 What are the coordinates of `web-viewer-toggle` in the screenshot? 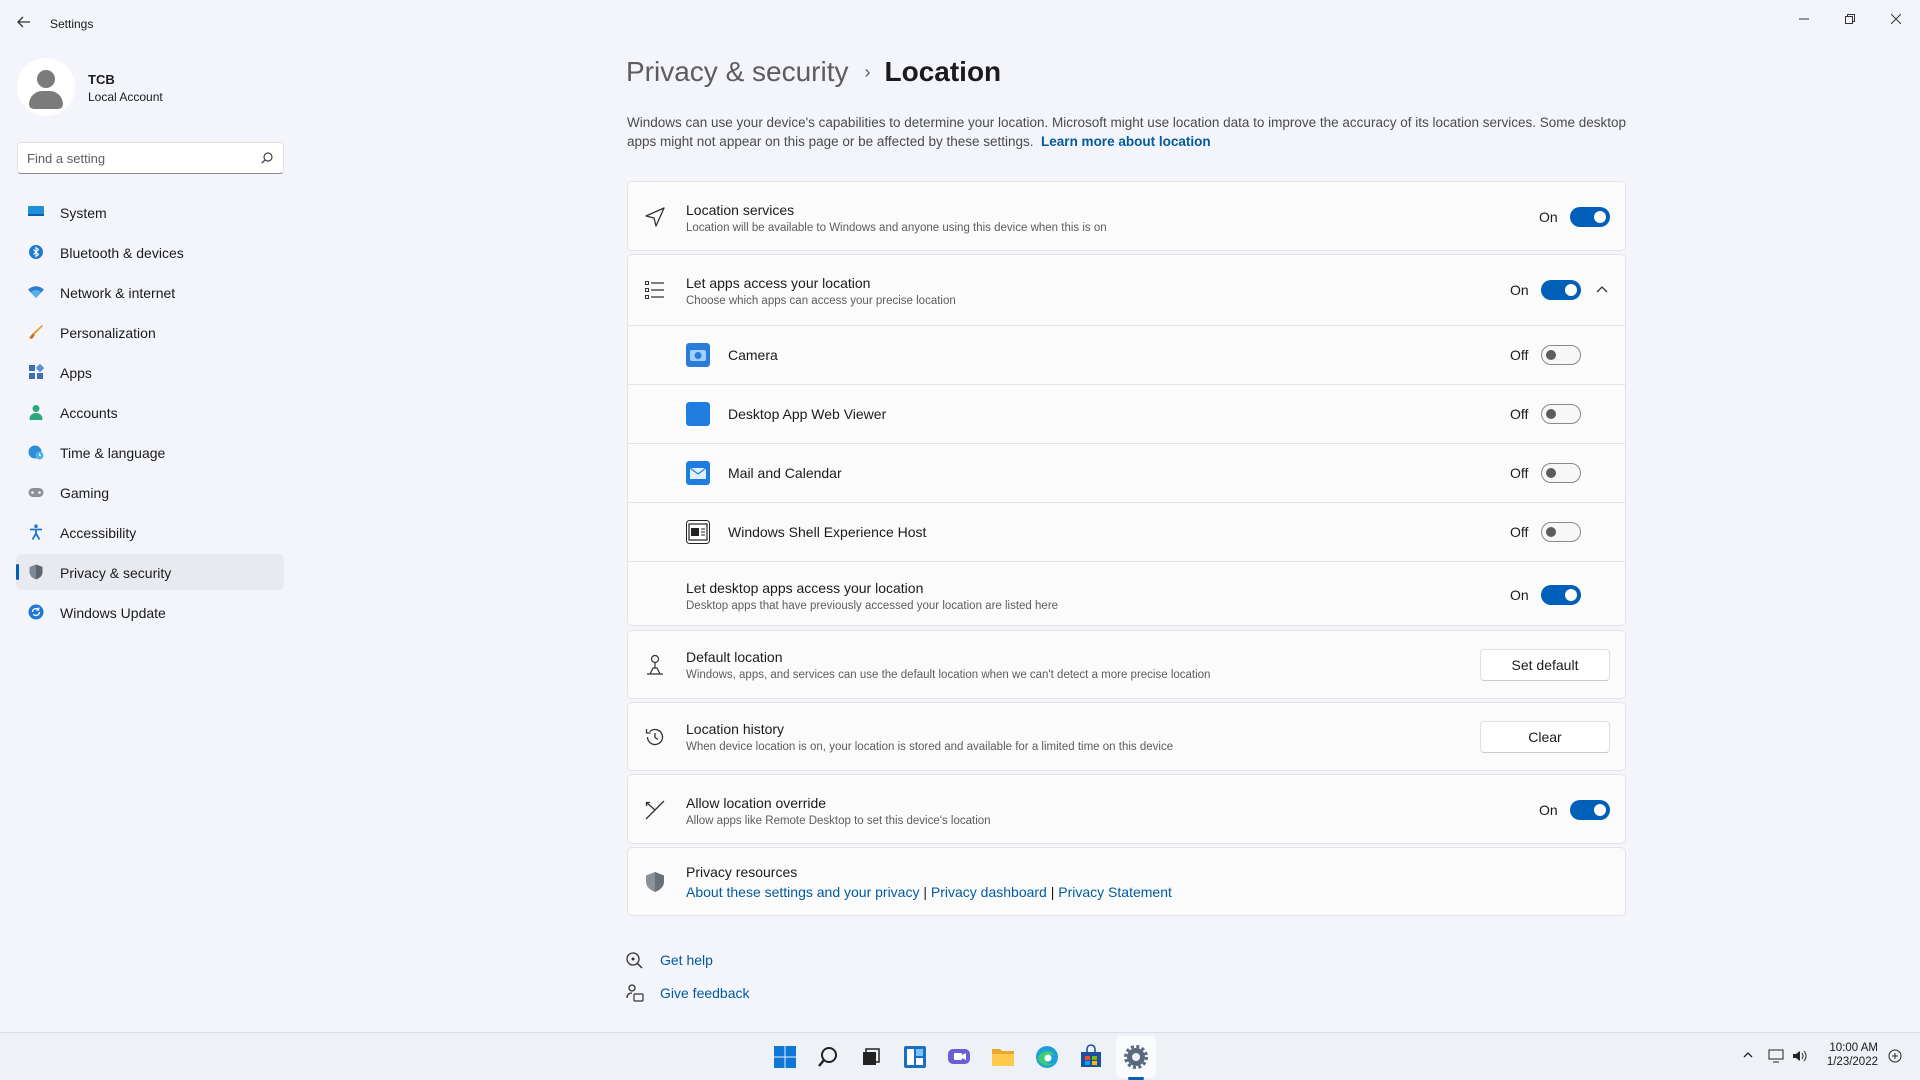 It's located at (1561, 414).